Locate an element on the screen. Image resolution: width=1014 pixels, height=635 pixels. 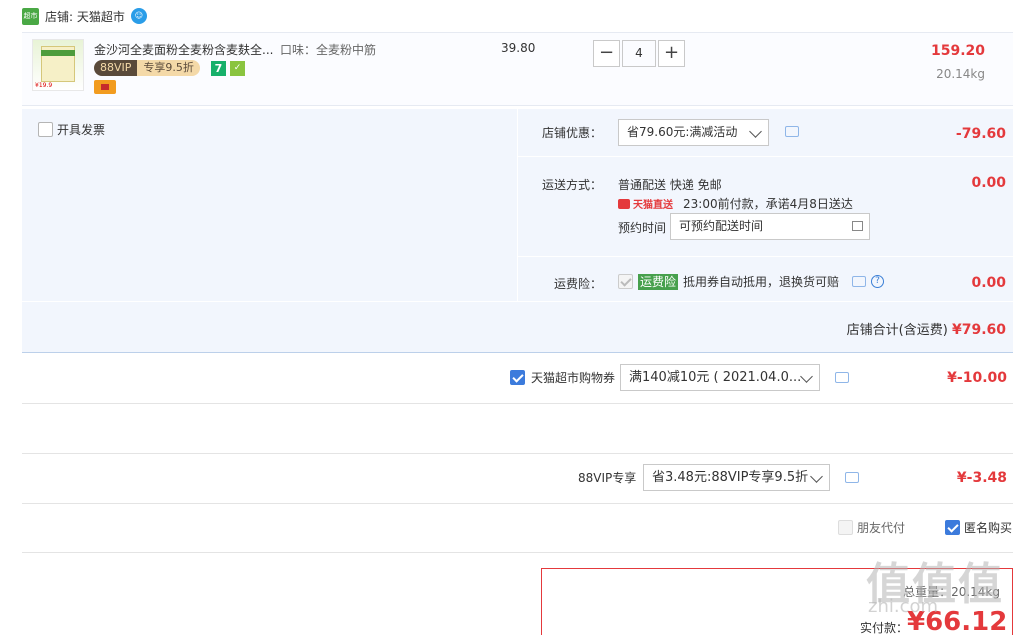
quantity-input: 4 is located at coordinates (639, 53).